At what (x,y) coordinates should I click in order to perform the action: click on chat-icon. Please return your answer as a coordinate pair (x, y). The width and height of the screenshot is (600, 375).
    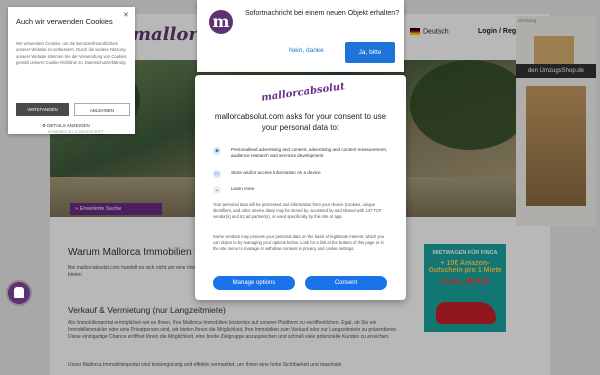
    Looking at the image, I should click on (19, 292).